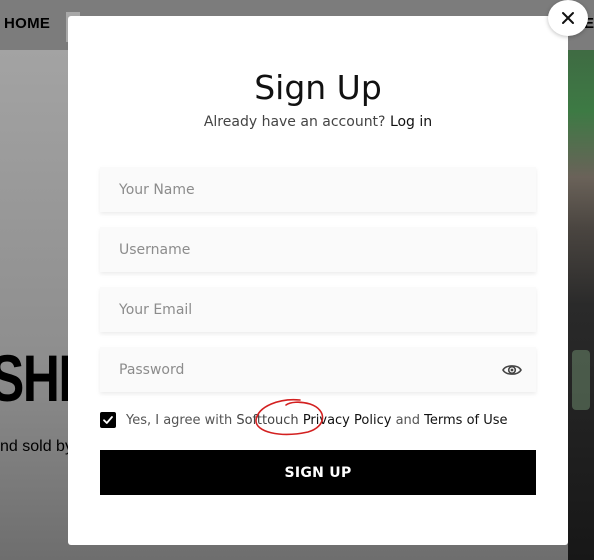 The image size is (594, 560). Describe the element at coordinates (179, 420) in the screenshot. I see `agree-prefix: Yes, I agree with` at that location.